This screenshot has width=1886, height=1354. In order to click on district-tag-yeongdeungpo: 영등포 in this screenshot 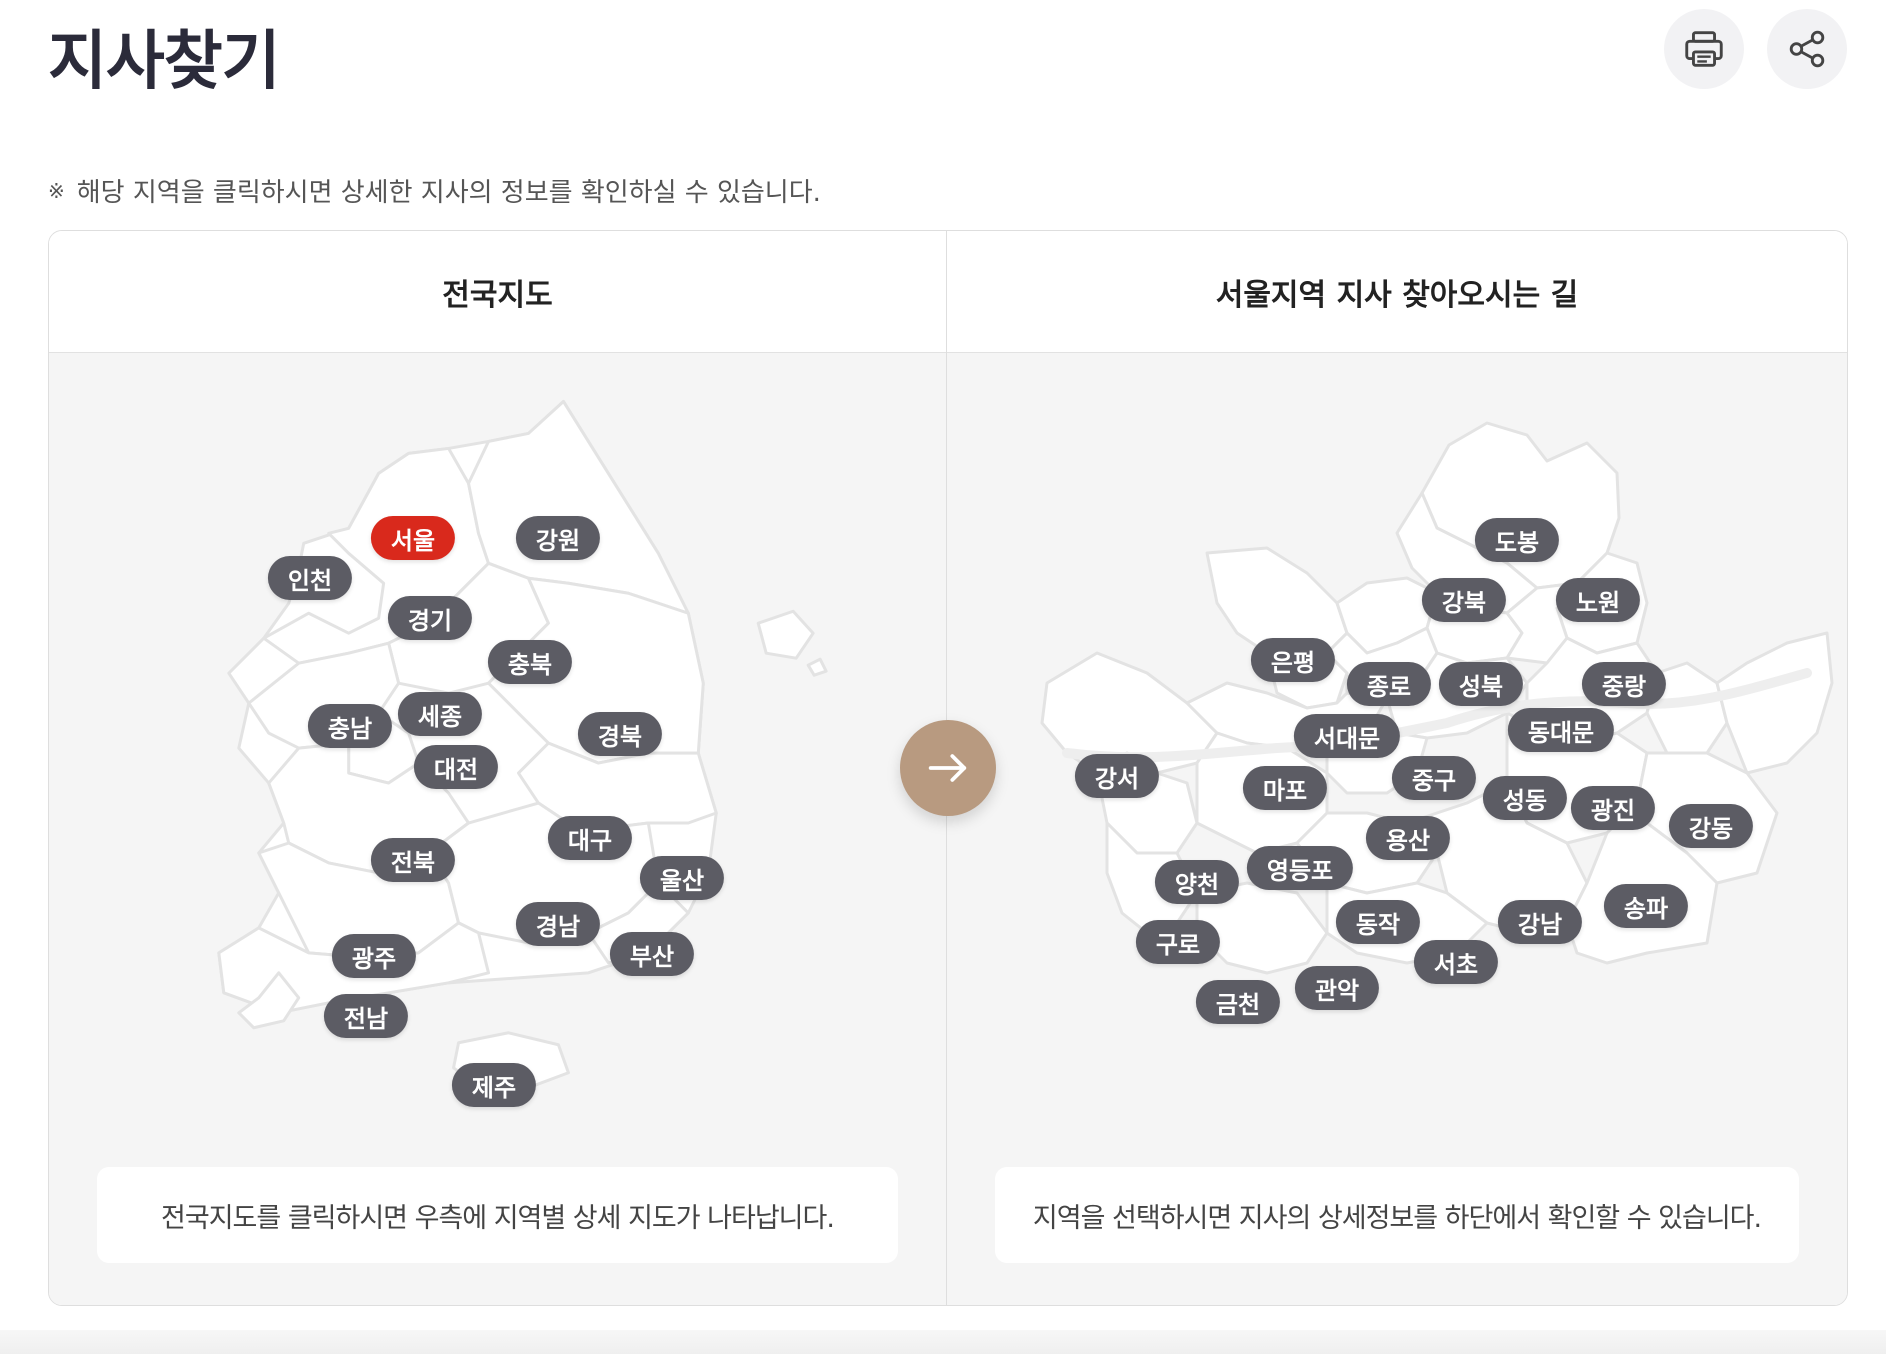, I will do `click(1300, 868)`.